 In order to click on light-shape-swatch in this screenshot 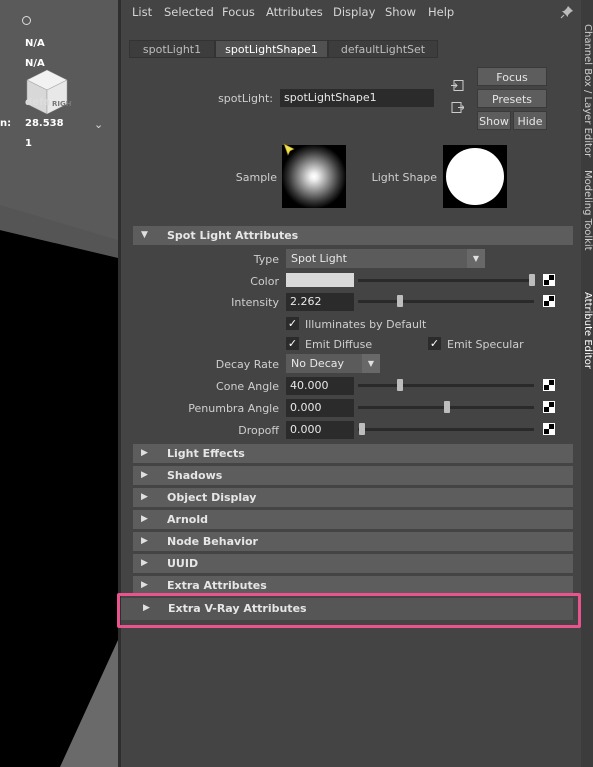, I will do `click(475, 176)`.